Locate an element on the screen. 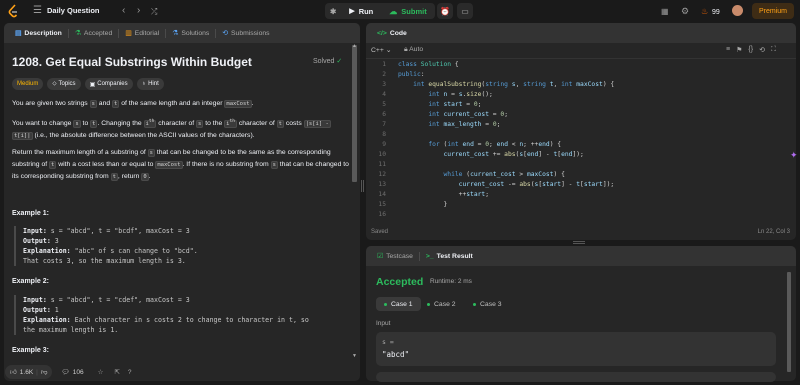  scroll-up-arrow-icon: ▲ is located at coordinates (354, 46).